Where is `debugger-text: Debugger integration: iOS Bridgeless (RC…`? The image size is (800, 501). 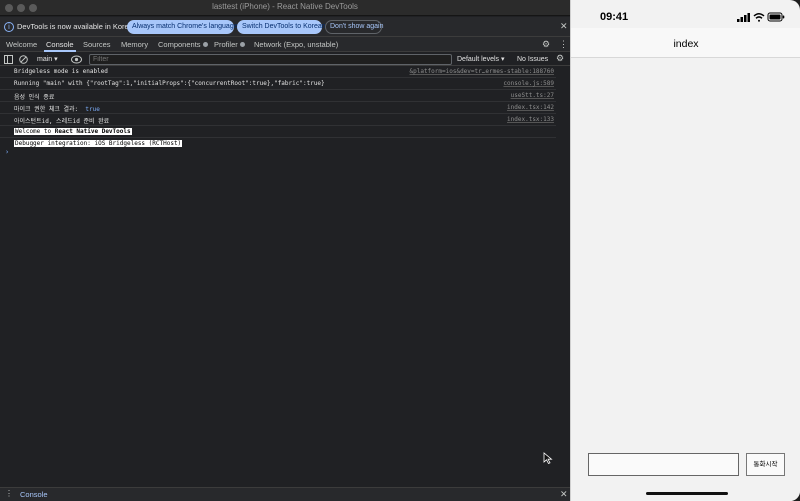
debugger-text: Debugger integration: iOS Bridgeless (RC… is located at coordinates (98, 143).